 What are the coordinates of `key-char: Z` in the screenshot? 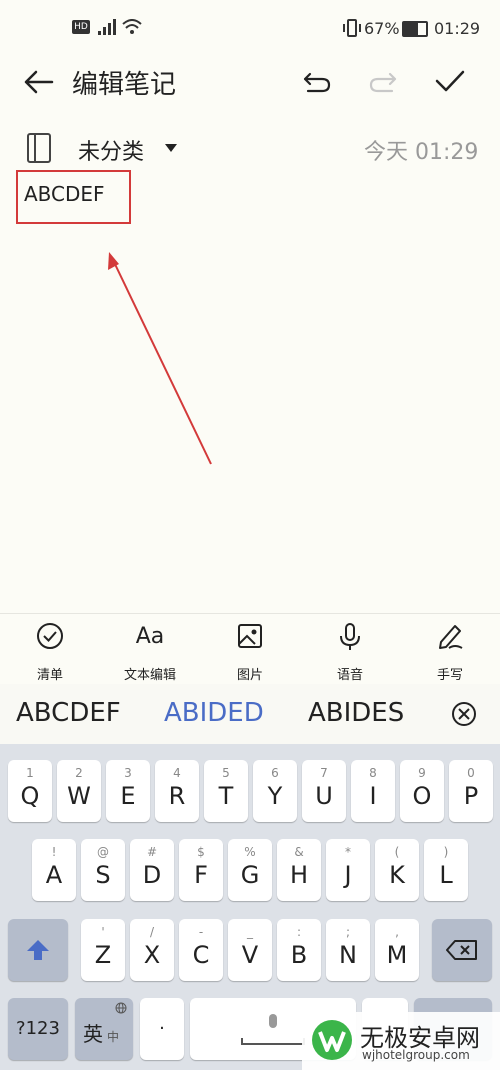 It's located at (103, 955).